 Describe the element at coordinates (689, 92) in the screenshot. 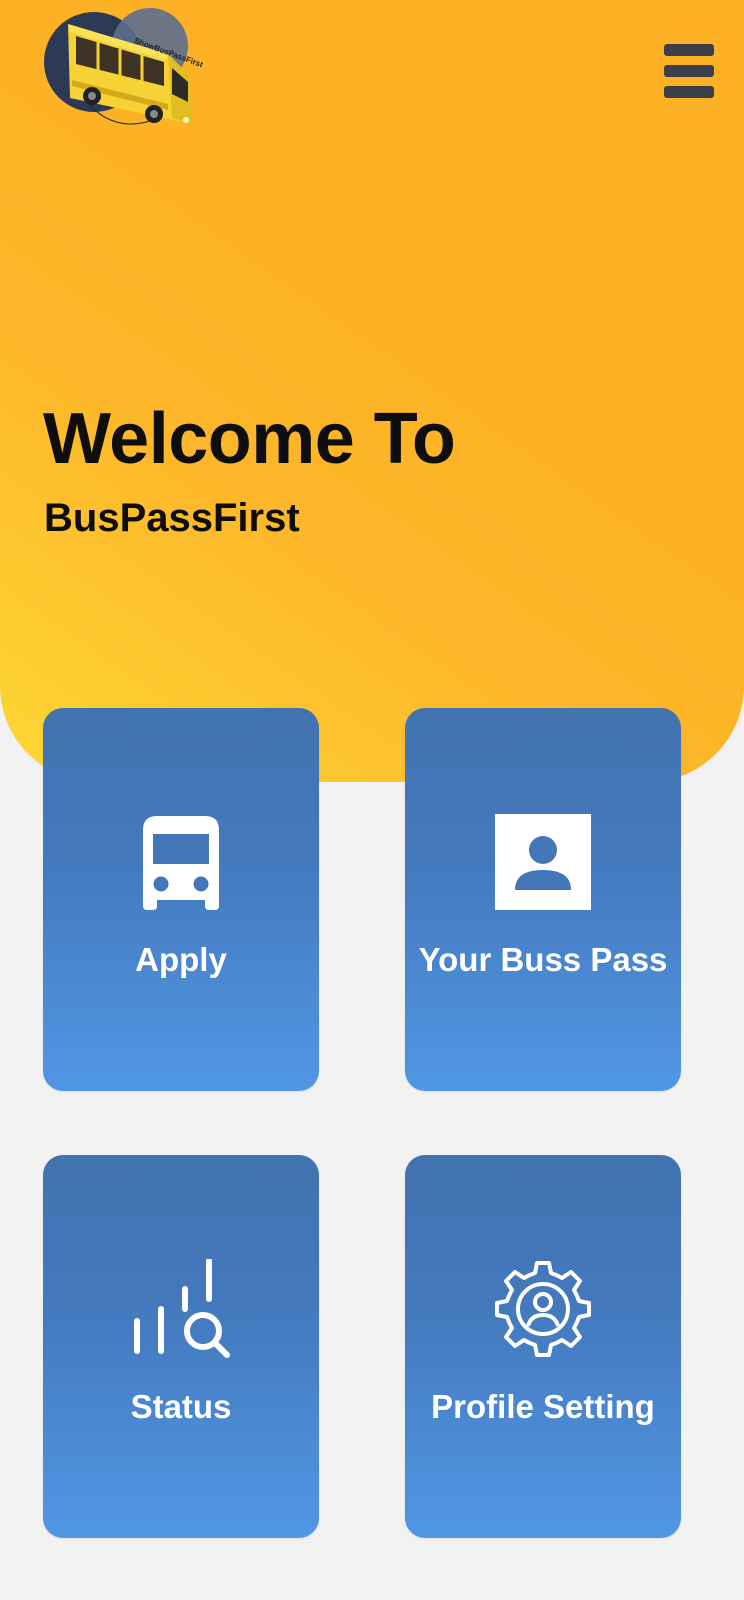

I see `menu-bar-bottom` at that location.